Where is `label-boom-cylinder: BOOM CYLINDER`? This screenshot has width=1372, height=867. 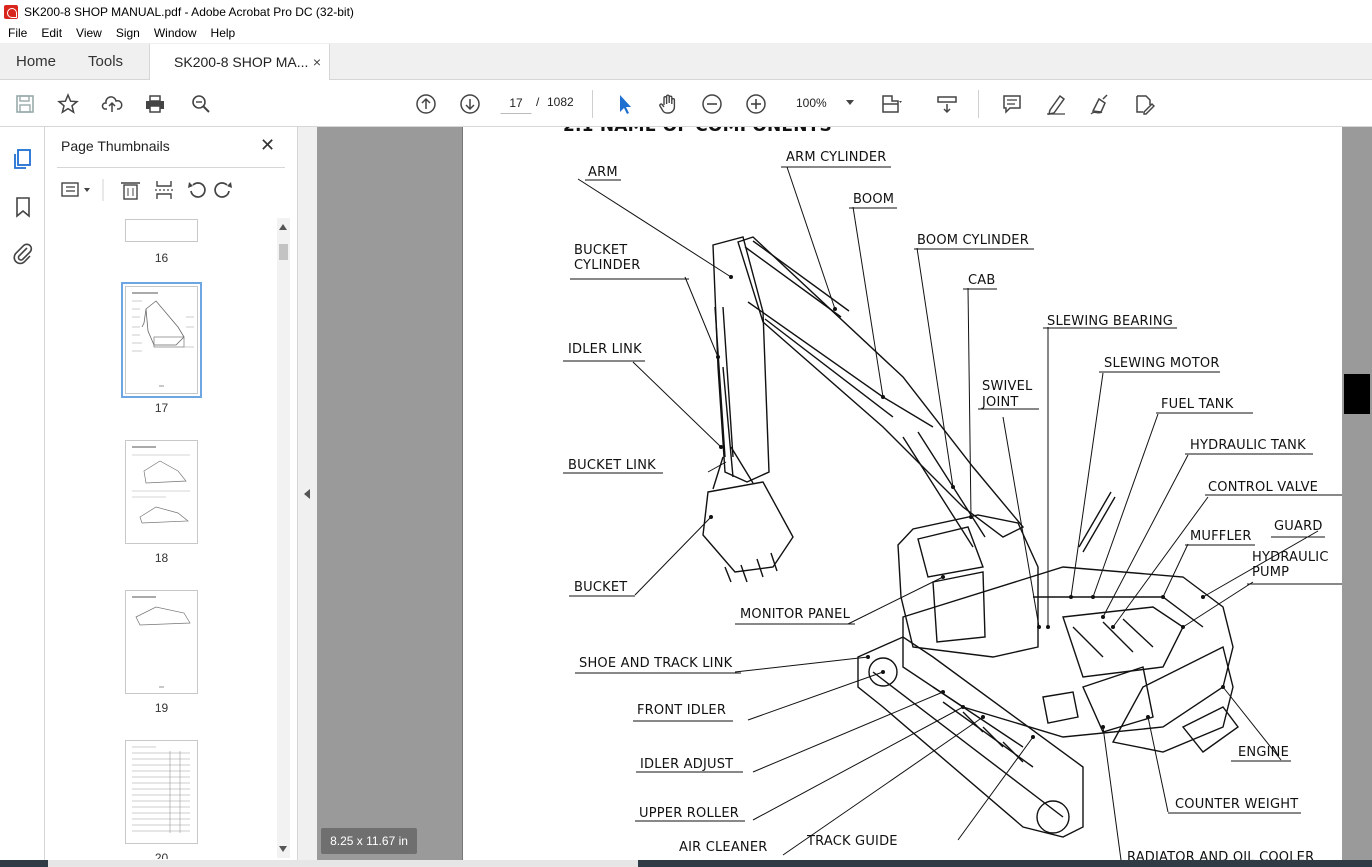
label-boom-cylinder: BOOM CYLINDER is located at coordinates (973, 240).